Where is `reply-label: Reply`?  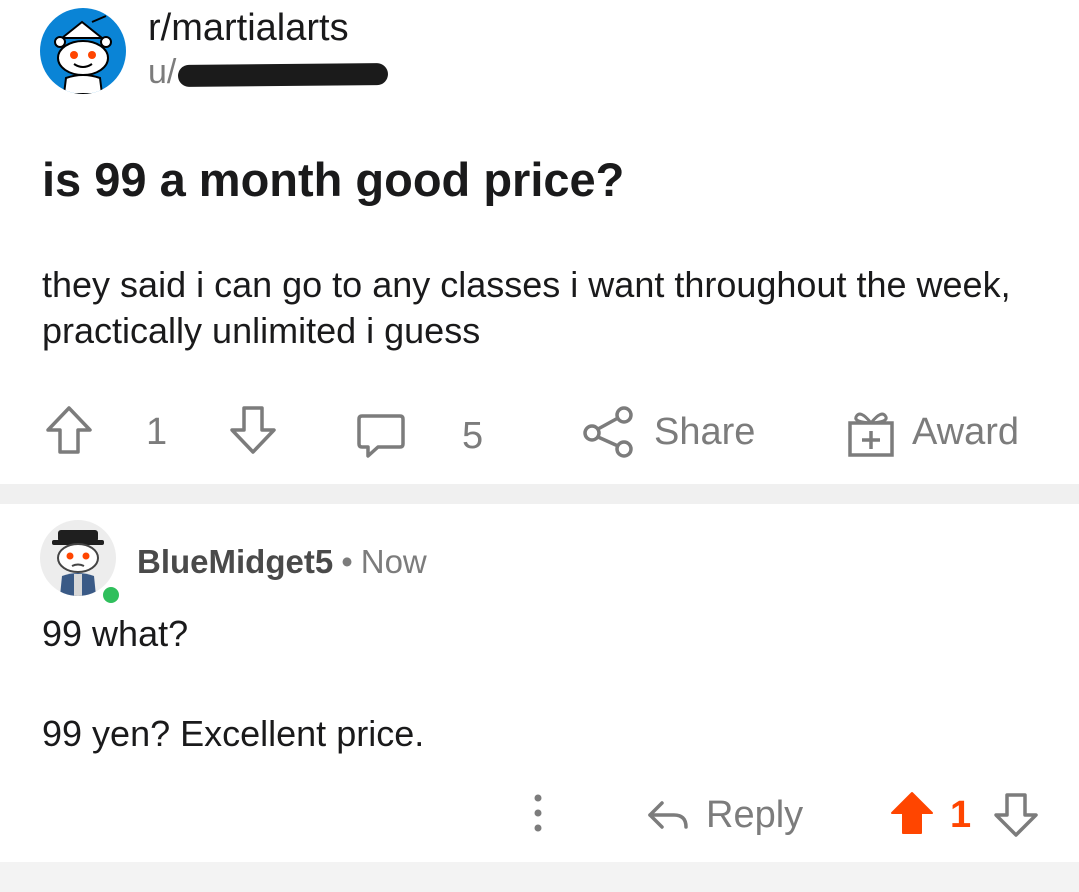
reply-label: Reply is located at coordinates (755, 815).